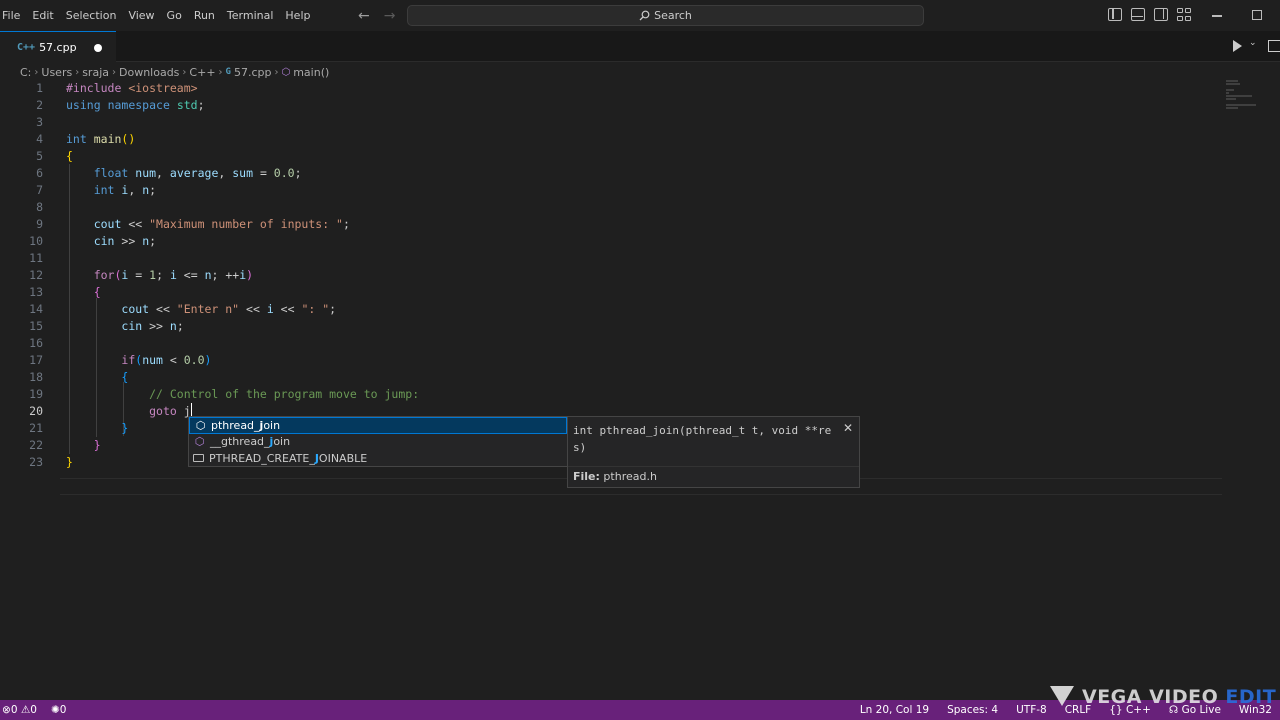 The width and height of the screenshot is (1280, 720). Describe the element at coordinates (36, 343) in the screenshot. I see `code-line: 16` at that location.